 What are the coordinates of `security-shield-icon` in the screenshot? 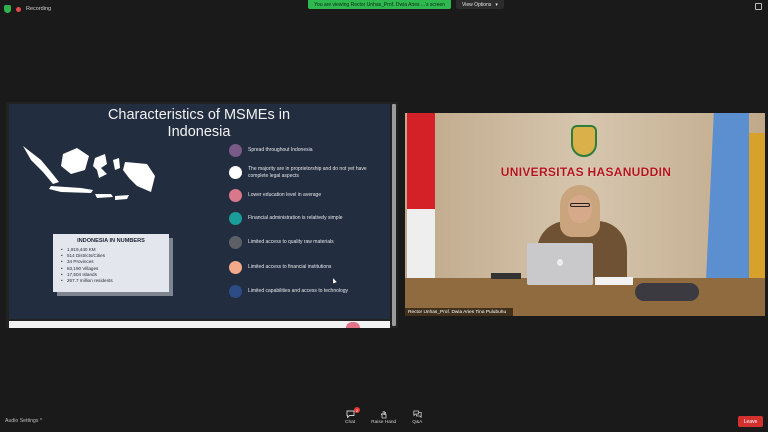 It's located at (7, 9).